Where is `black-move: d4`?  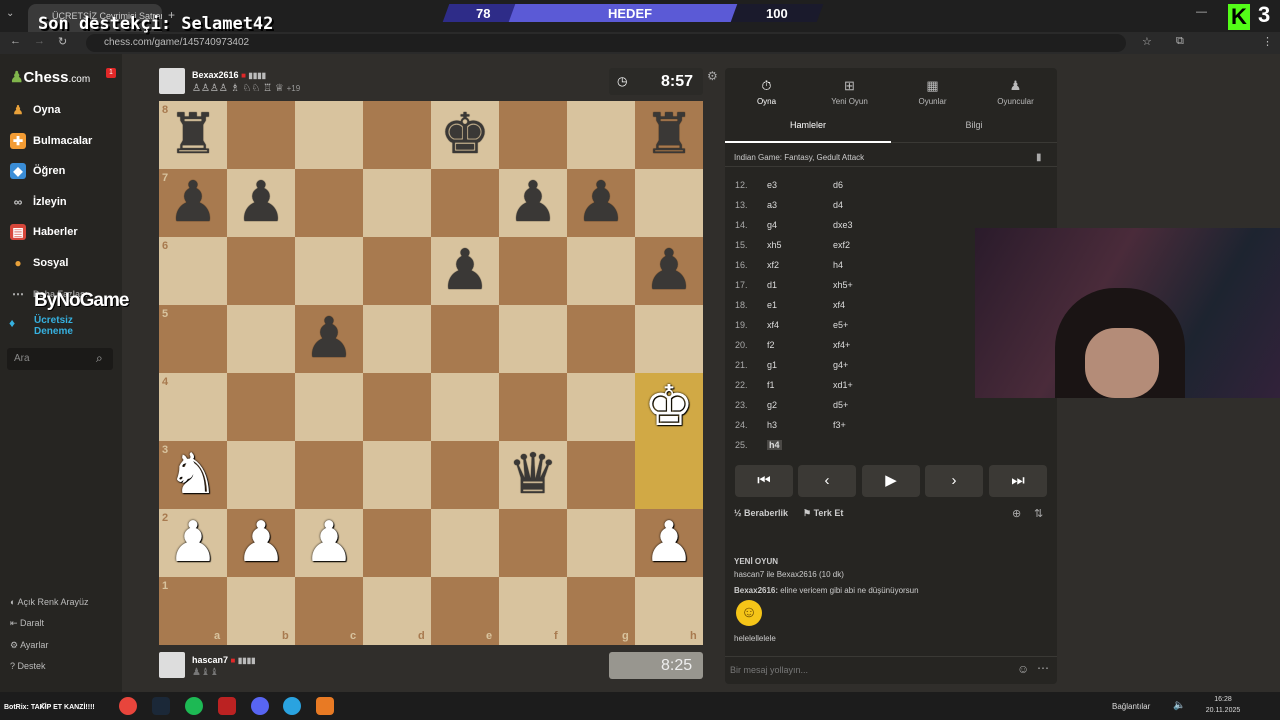 black-move: d4 is located at coordinates (838, 205).